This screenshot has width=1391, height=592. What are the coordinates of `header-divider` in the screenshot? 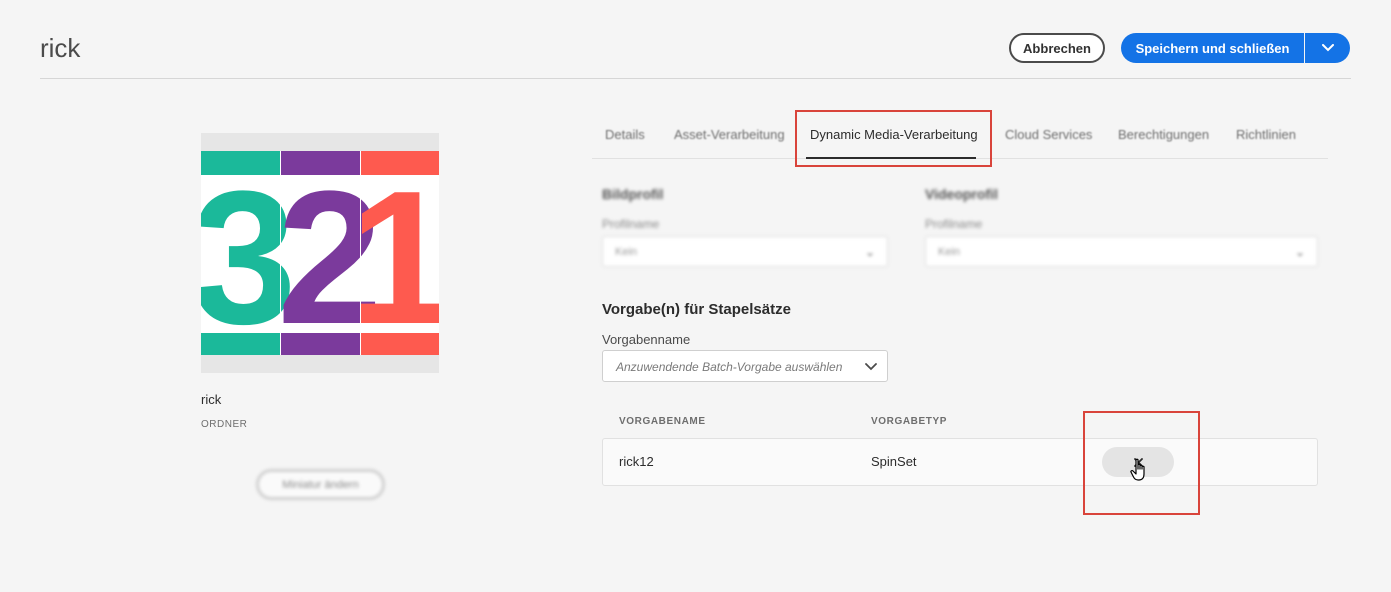 It's located at (695, 78).